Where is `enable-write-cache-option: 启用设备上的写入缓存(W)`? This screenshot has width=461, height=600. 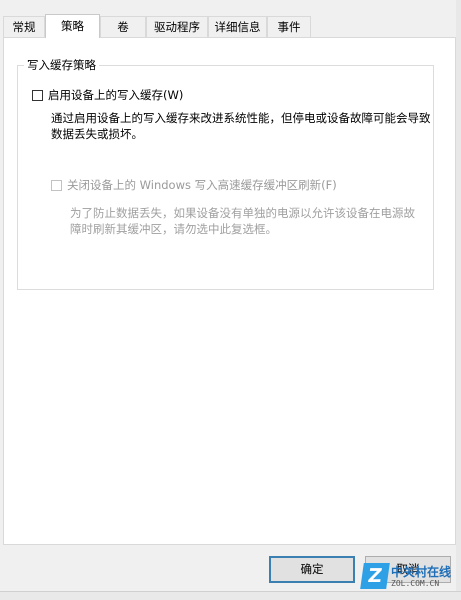
enable-write-cache-option: 启用设备上的写入缓存(W) is located at coordinates (107, 95).